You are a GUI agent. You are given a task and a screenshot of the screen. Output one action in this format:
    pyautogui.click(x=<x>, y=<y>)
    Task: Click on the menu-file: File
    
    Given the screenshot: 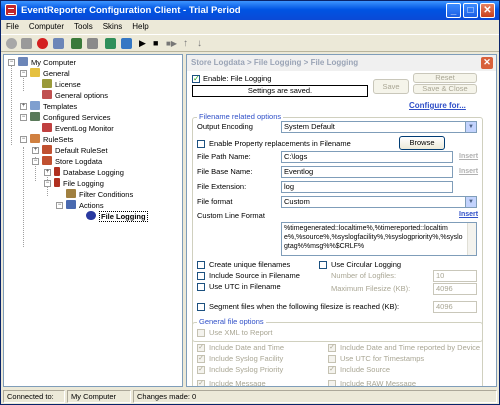 What is the action you would take?
    pyautogui.click(x=12, y=27)
    